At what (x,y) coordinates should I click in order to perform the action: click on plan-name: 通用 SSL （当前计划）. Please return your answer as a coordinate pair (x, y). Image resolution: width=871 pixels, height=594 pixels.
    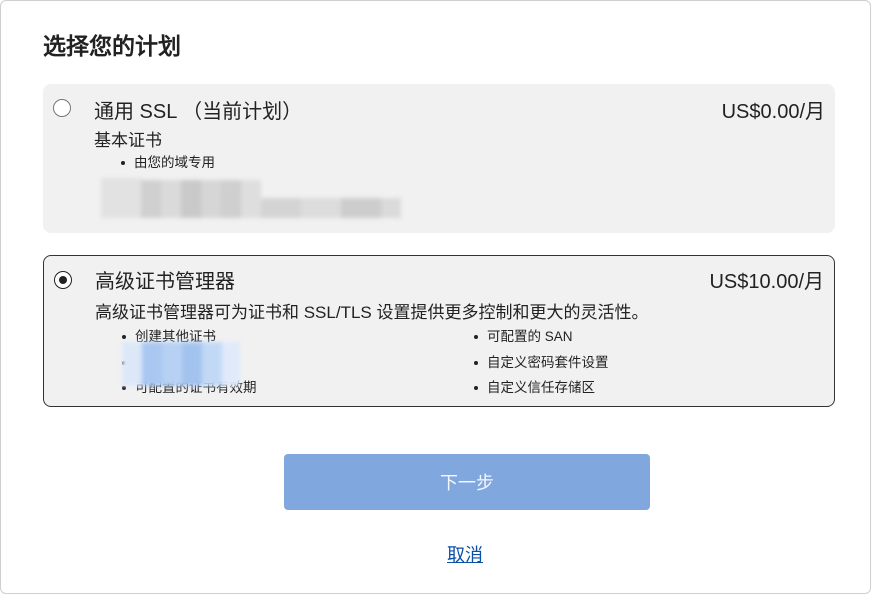
    Looking at the image, I should click on (198, 112).